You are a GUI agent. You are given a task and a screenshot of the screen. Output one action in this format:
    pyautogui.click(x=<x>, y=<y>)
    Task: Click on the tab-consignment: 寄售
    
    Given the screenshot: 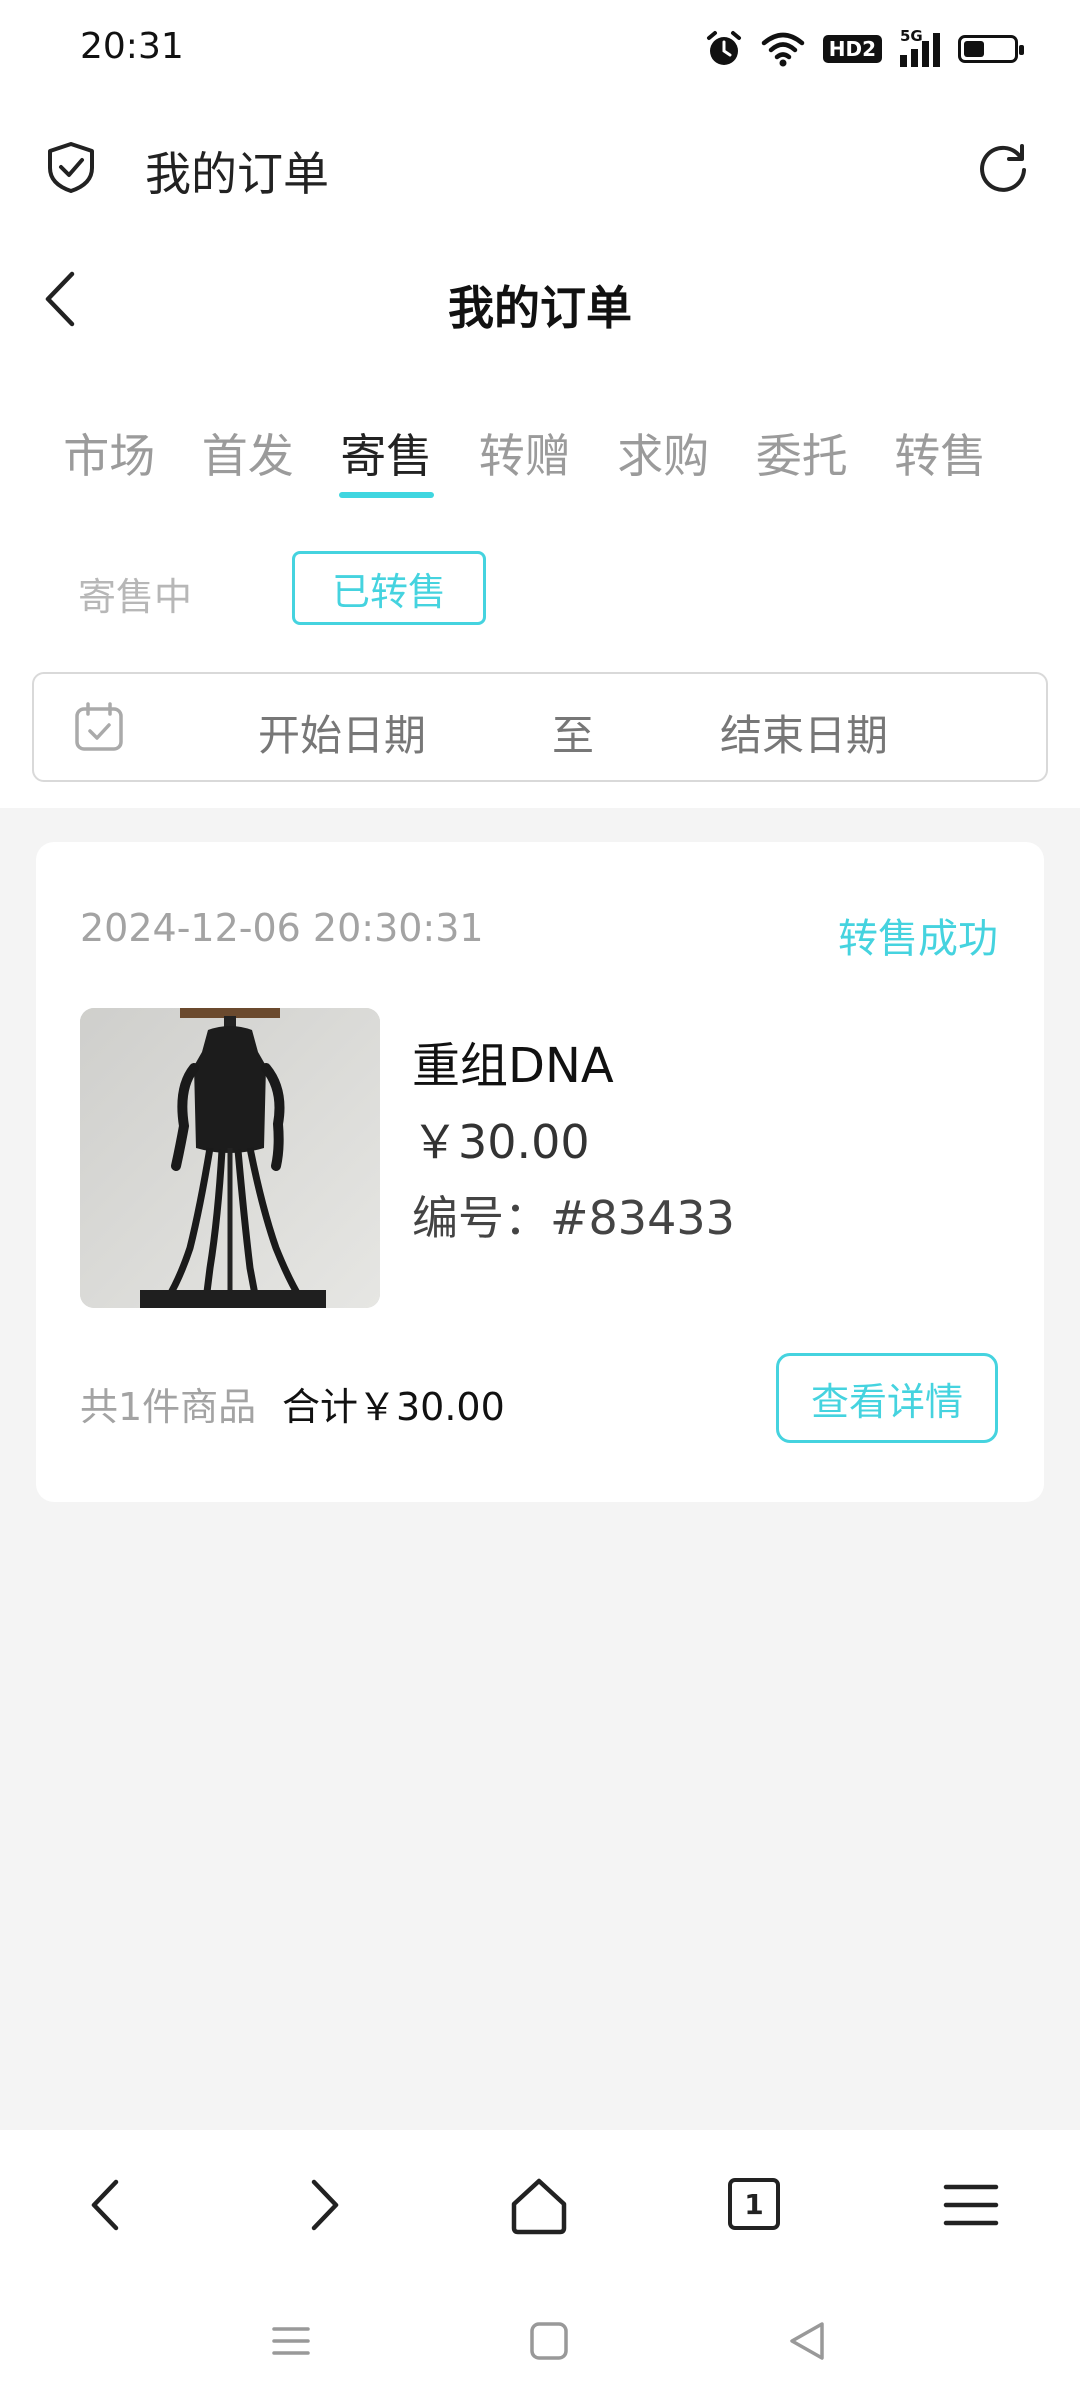 What is the action you would take?
    pyautogui.click(x=386, y=459)
    